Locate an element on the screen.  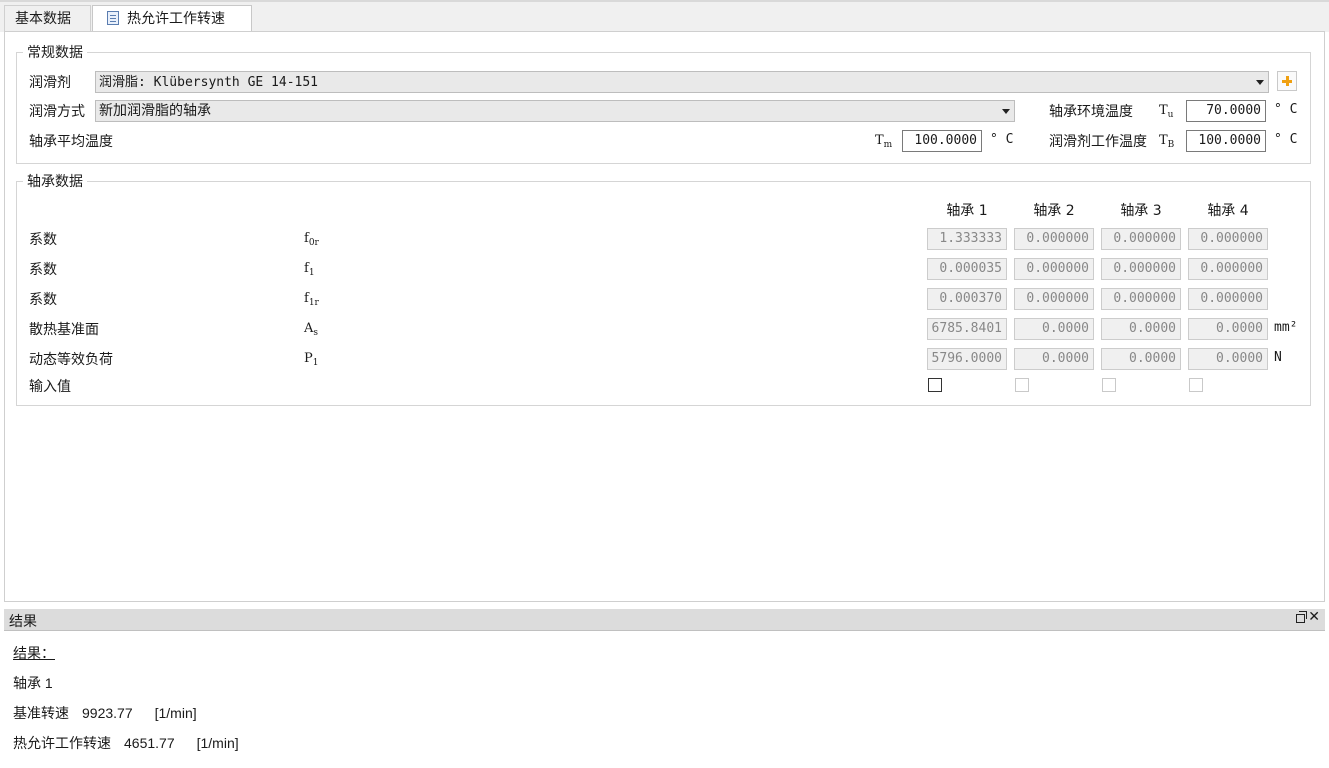
column-header-bearing-2: 轴承 2 is located at coordinates (1054, 211).